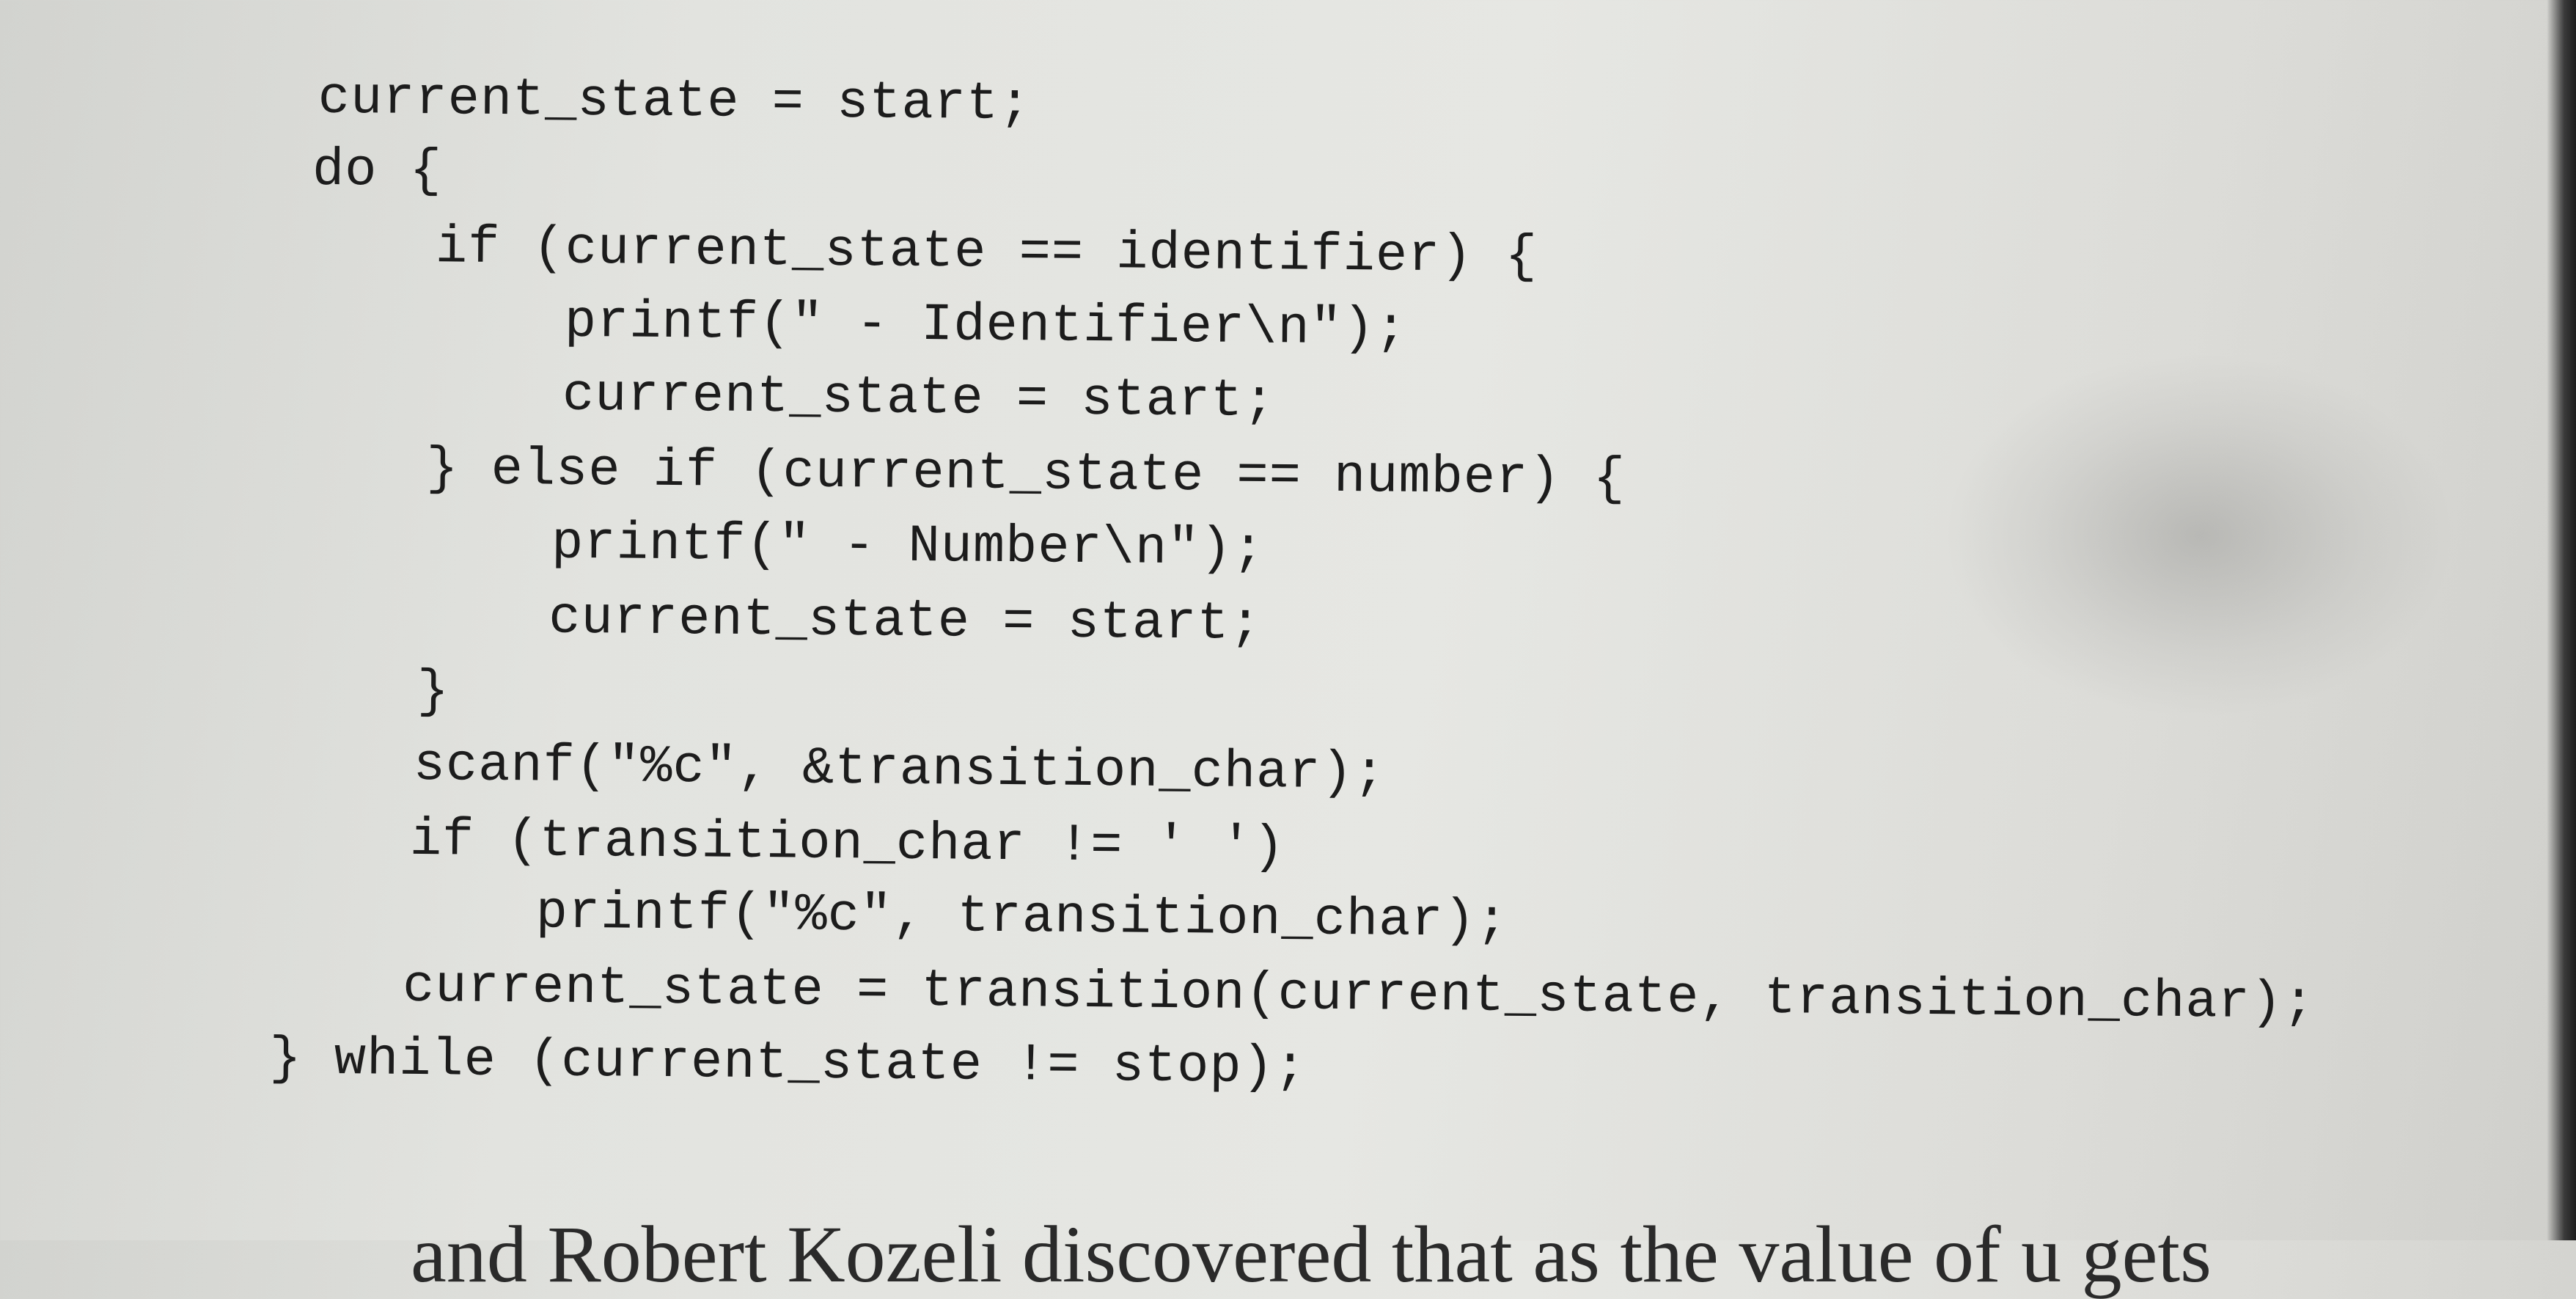 This screenshot has height=1299, width=2576. What do you see at coordinates (377, 170) in the screenshot?
I see `code-line-2: do {` at bounding box center [377, 170].